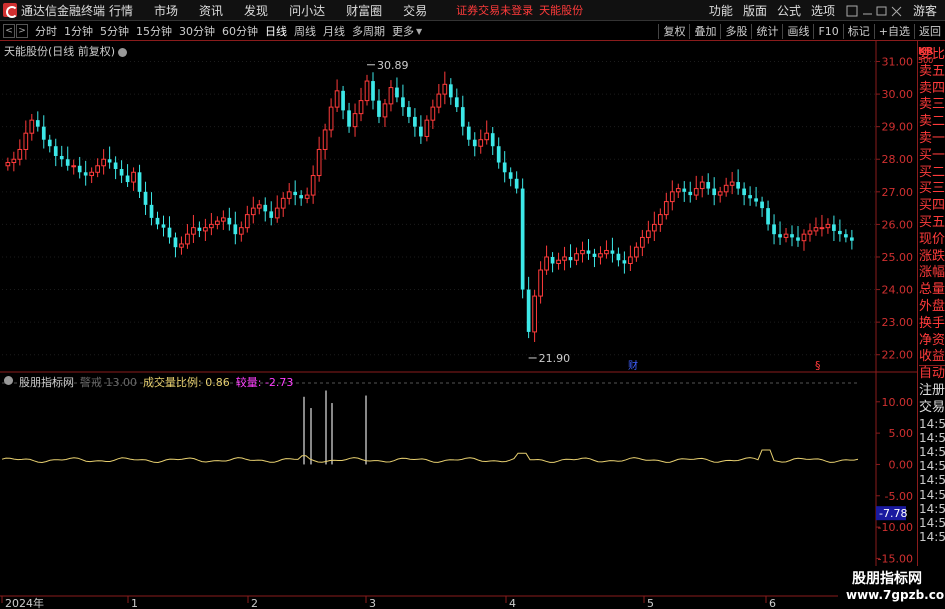  I want to click on adjust-button: 复权, so click(673, 31).